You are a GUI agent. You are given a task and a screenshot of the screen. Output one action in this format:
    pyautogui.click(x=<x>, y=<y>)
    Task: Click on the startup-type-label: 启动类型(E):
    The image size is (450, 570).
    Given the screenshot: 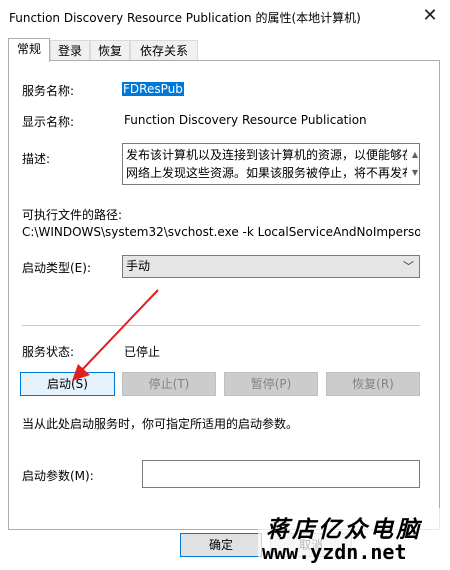 What is the action you would take?
    pyautogui.click(x=56, y=268)
    